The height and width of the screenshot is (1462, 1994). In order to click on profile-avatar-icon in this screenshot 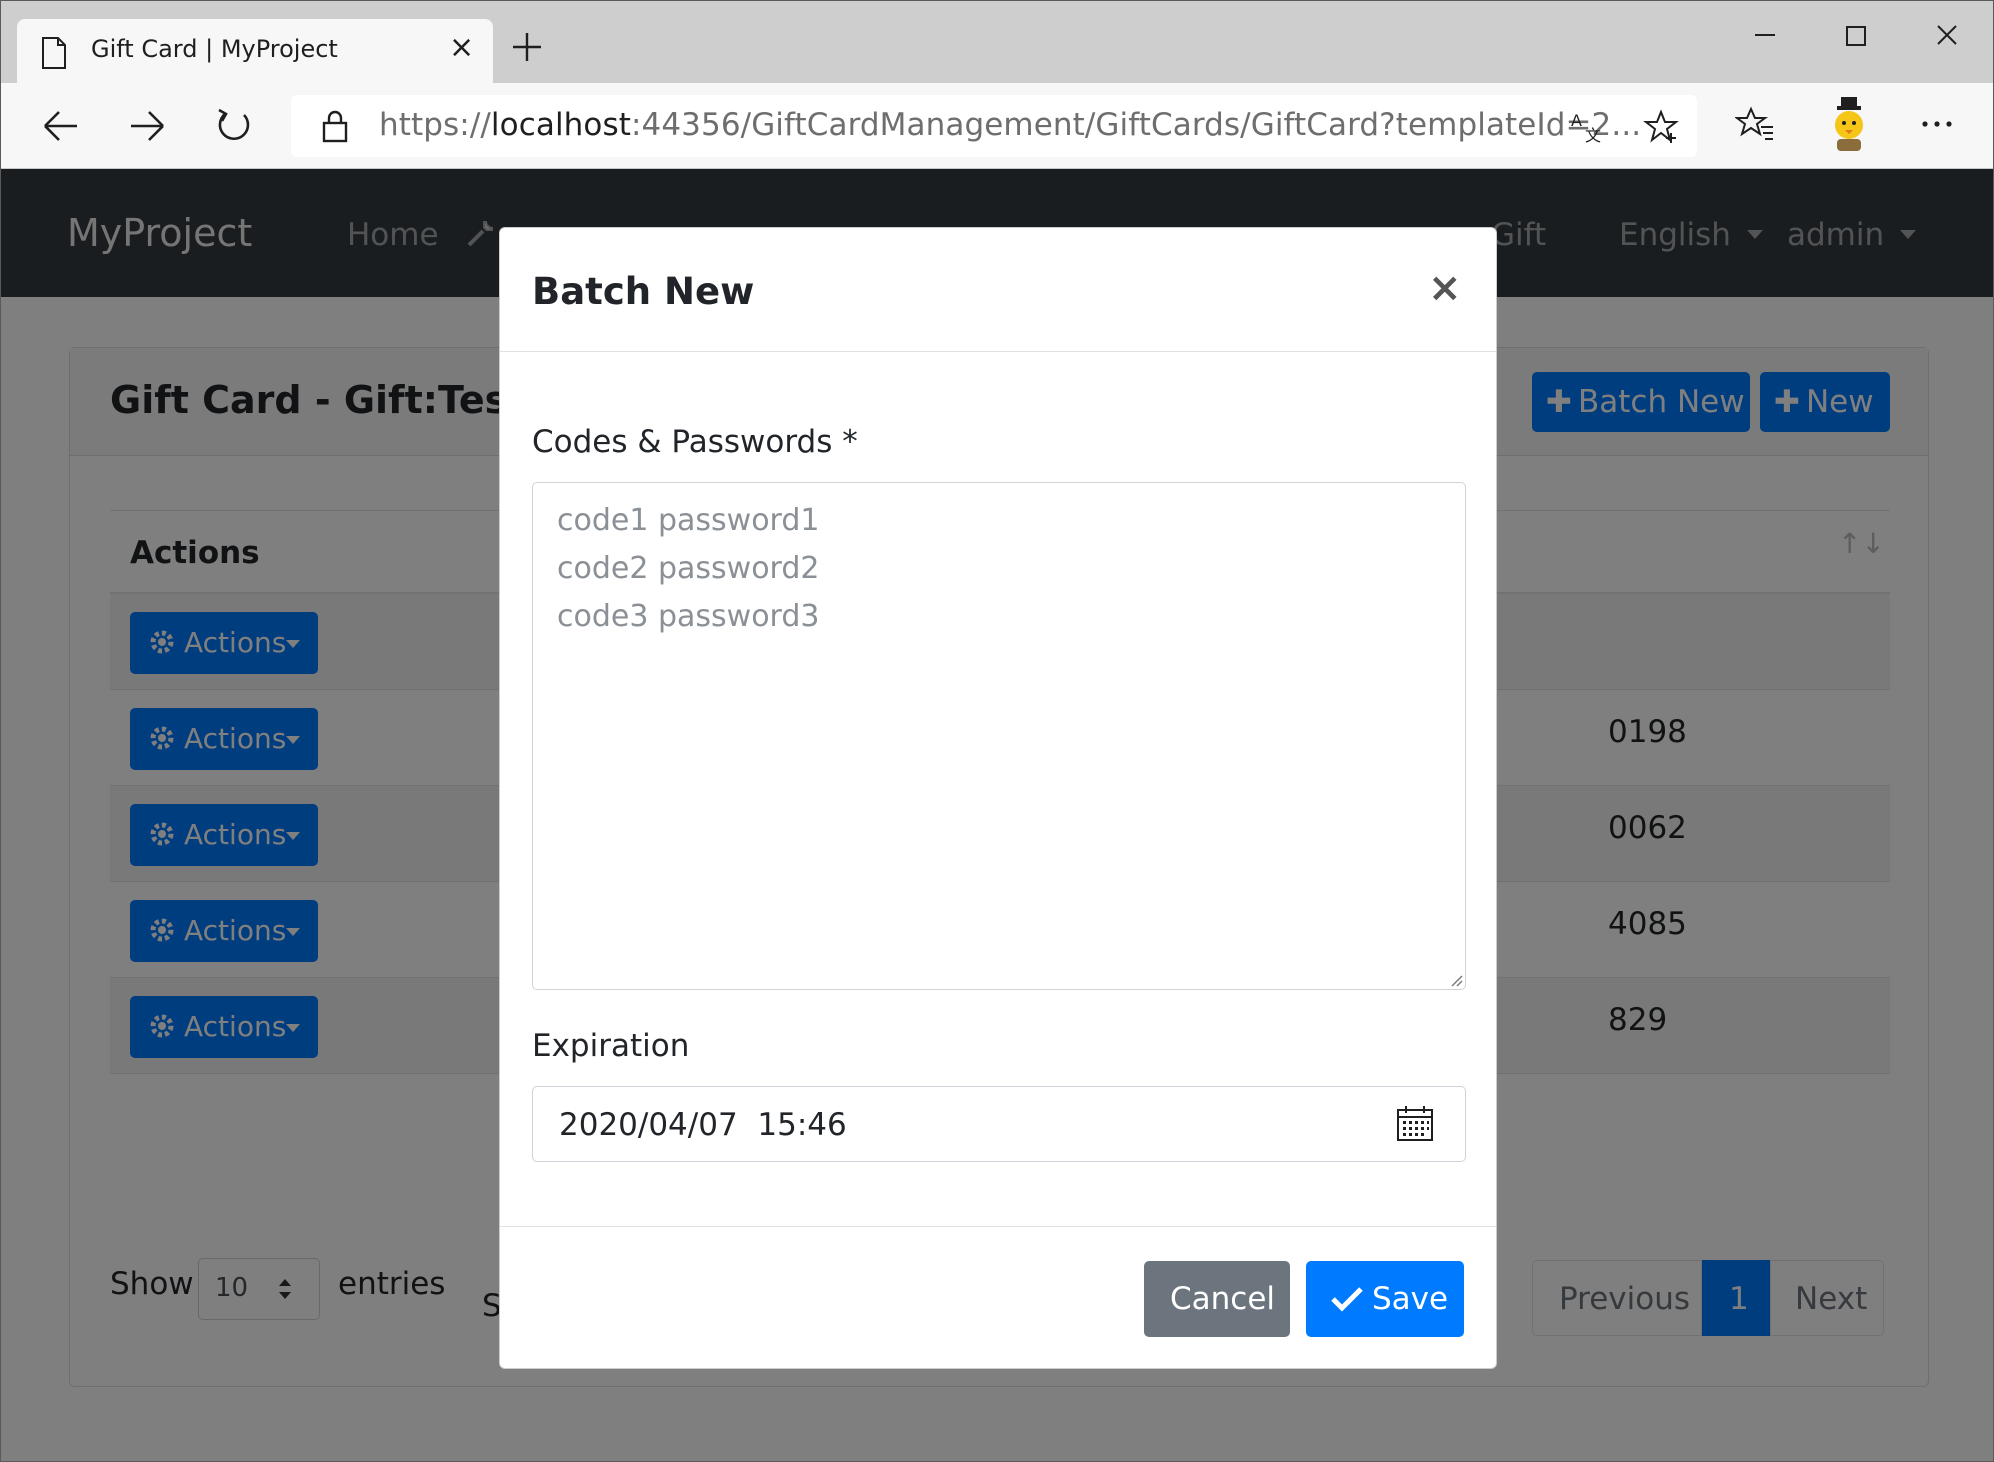, I will do `click(1849, 124)`.